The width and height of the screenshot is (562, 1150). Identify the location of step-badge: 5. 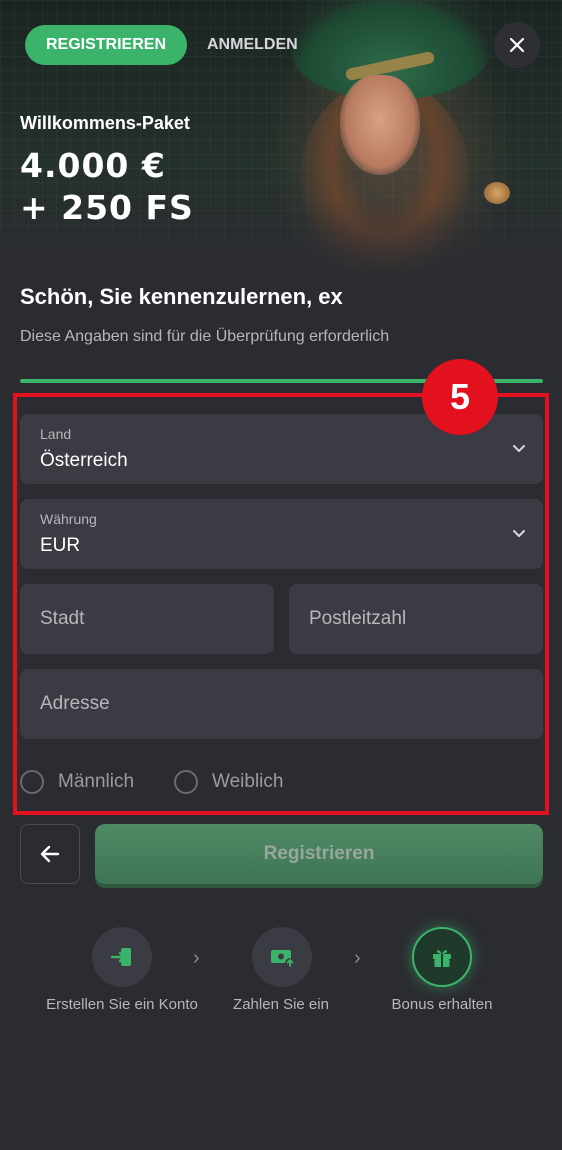
(460, 397).